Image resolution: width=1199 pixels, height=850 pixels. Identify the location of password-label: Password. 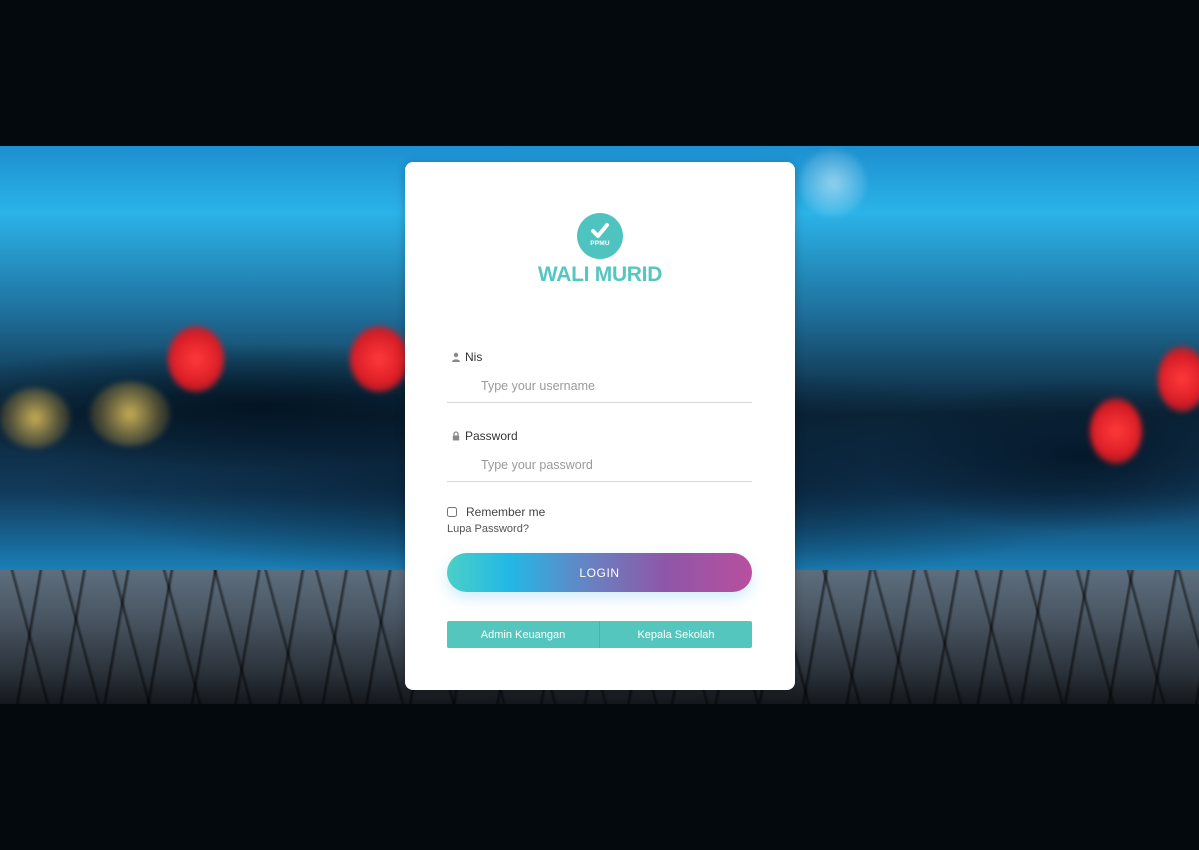
(484, 436).